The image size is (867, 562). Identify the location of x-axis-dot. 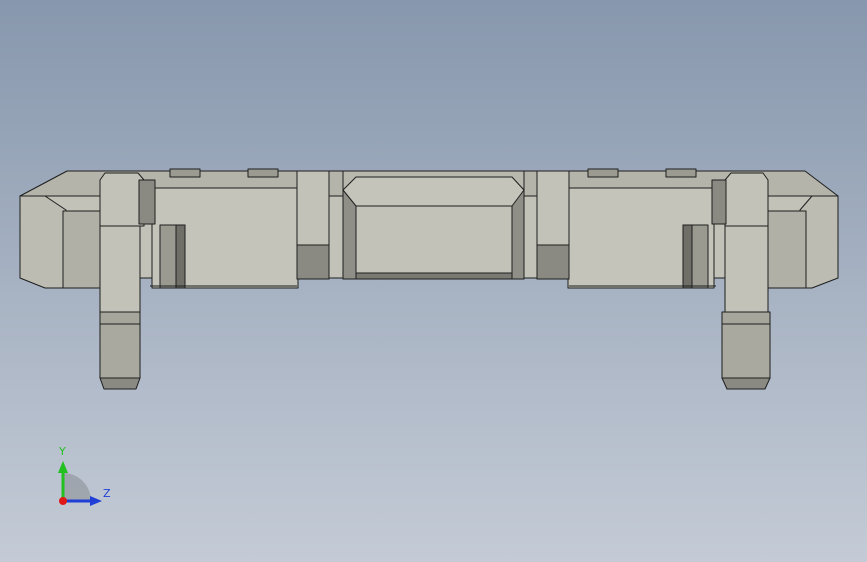
(63, 501).